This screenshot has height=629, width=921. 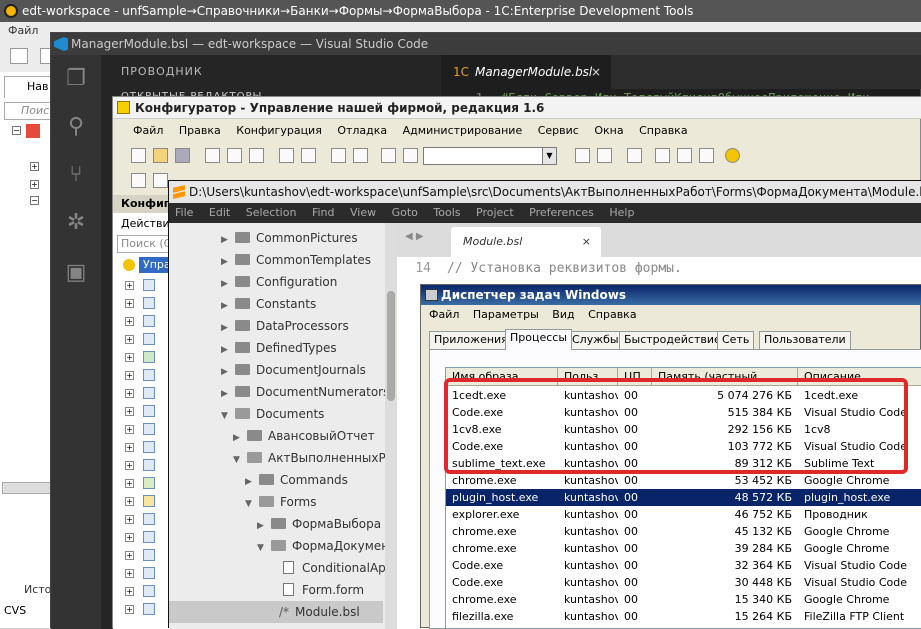 I want to click on tree-item-documents: ▼ Documents, so click(x=272, y=414).